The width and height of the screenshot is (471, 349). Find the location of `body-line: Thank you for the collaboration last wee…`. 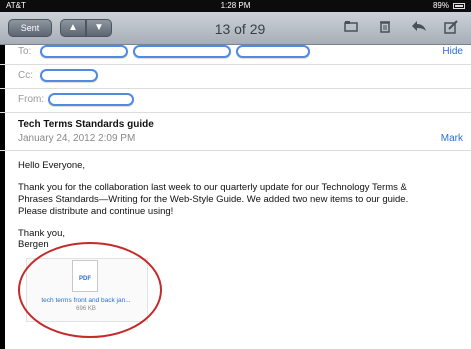

body-line: Thank you for the collaboration last wee… is located at coordinates (212, 187).